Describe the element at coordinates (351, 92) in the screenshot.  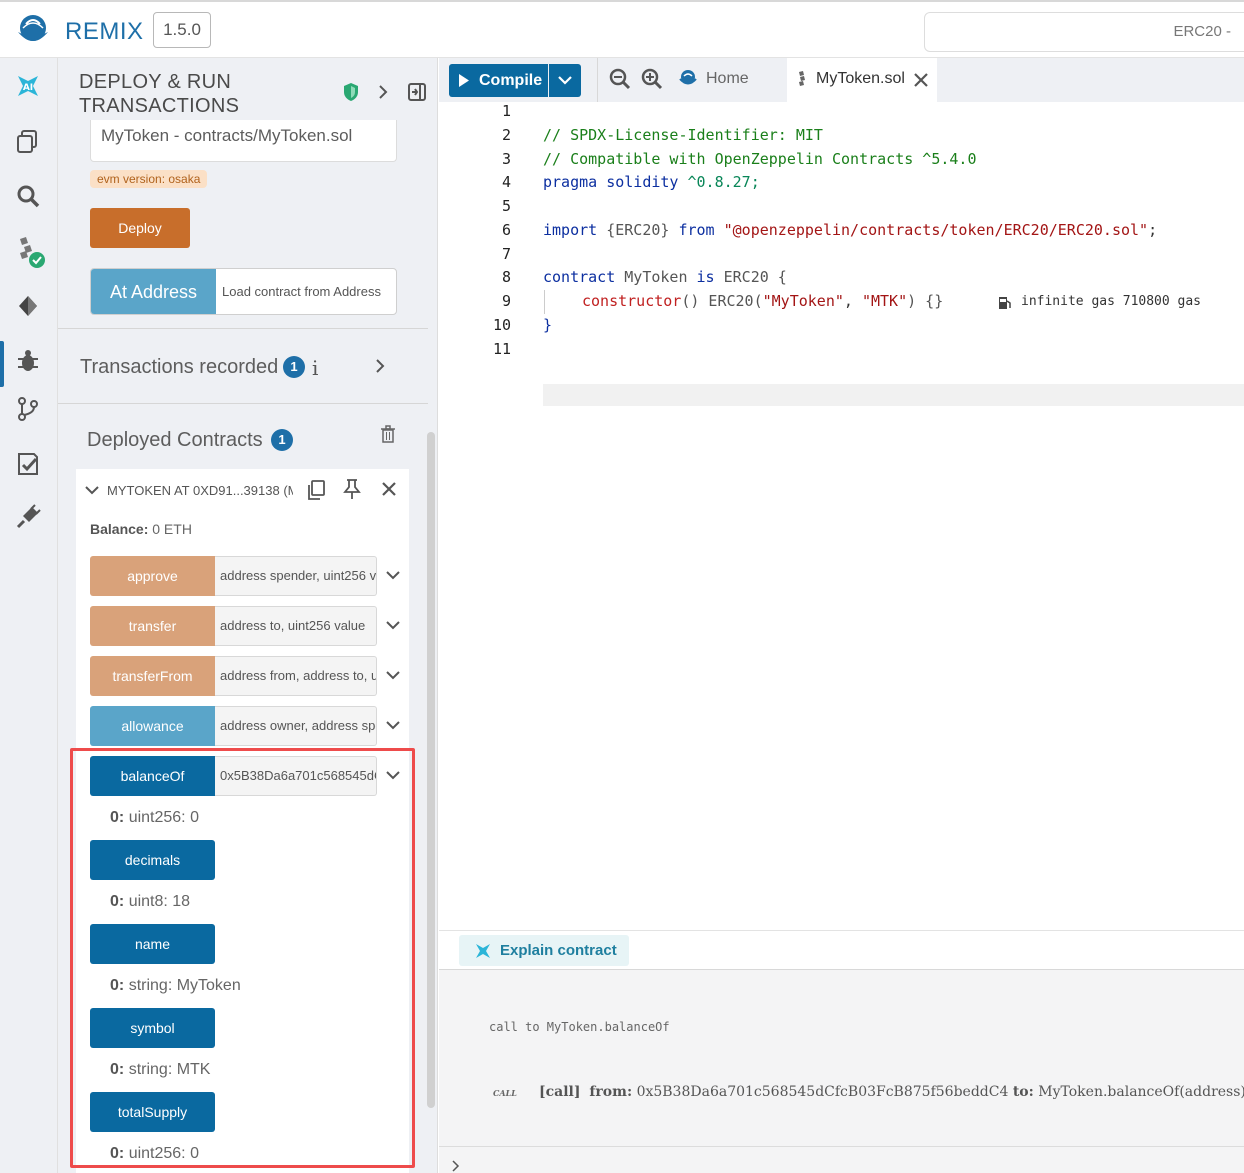
I see `shield-icon` at that location.